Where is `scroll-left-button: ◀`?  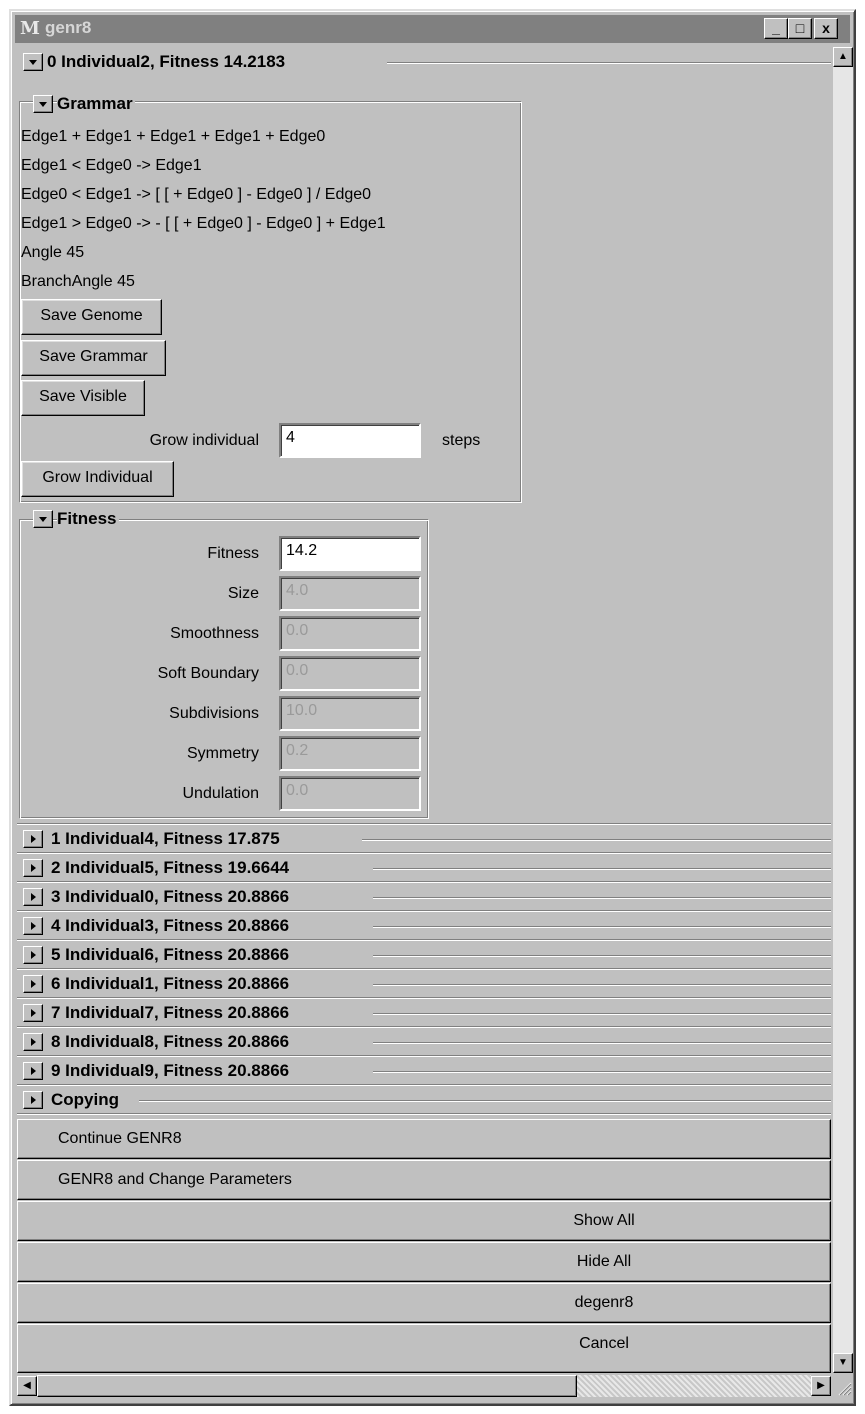
scroll-left-button: ◀ is located at coordinates (27, 1386).